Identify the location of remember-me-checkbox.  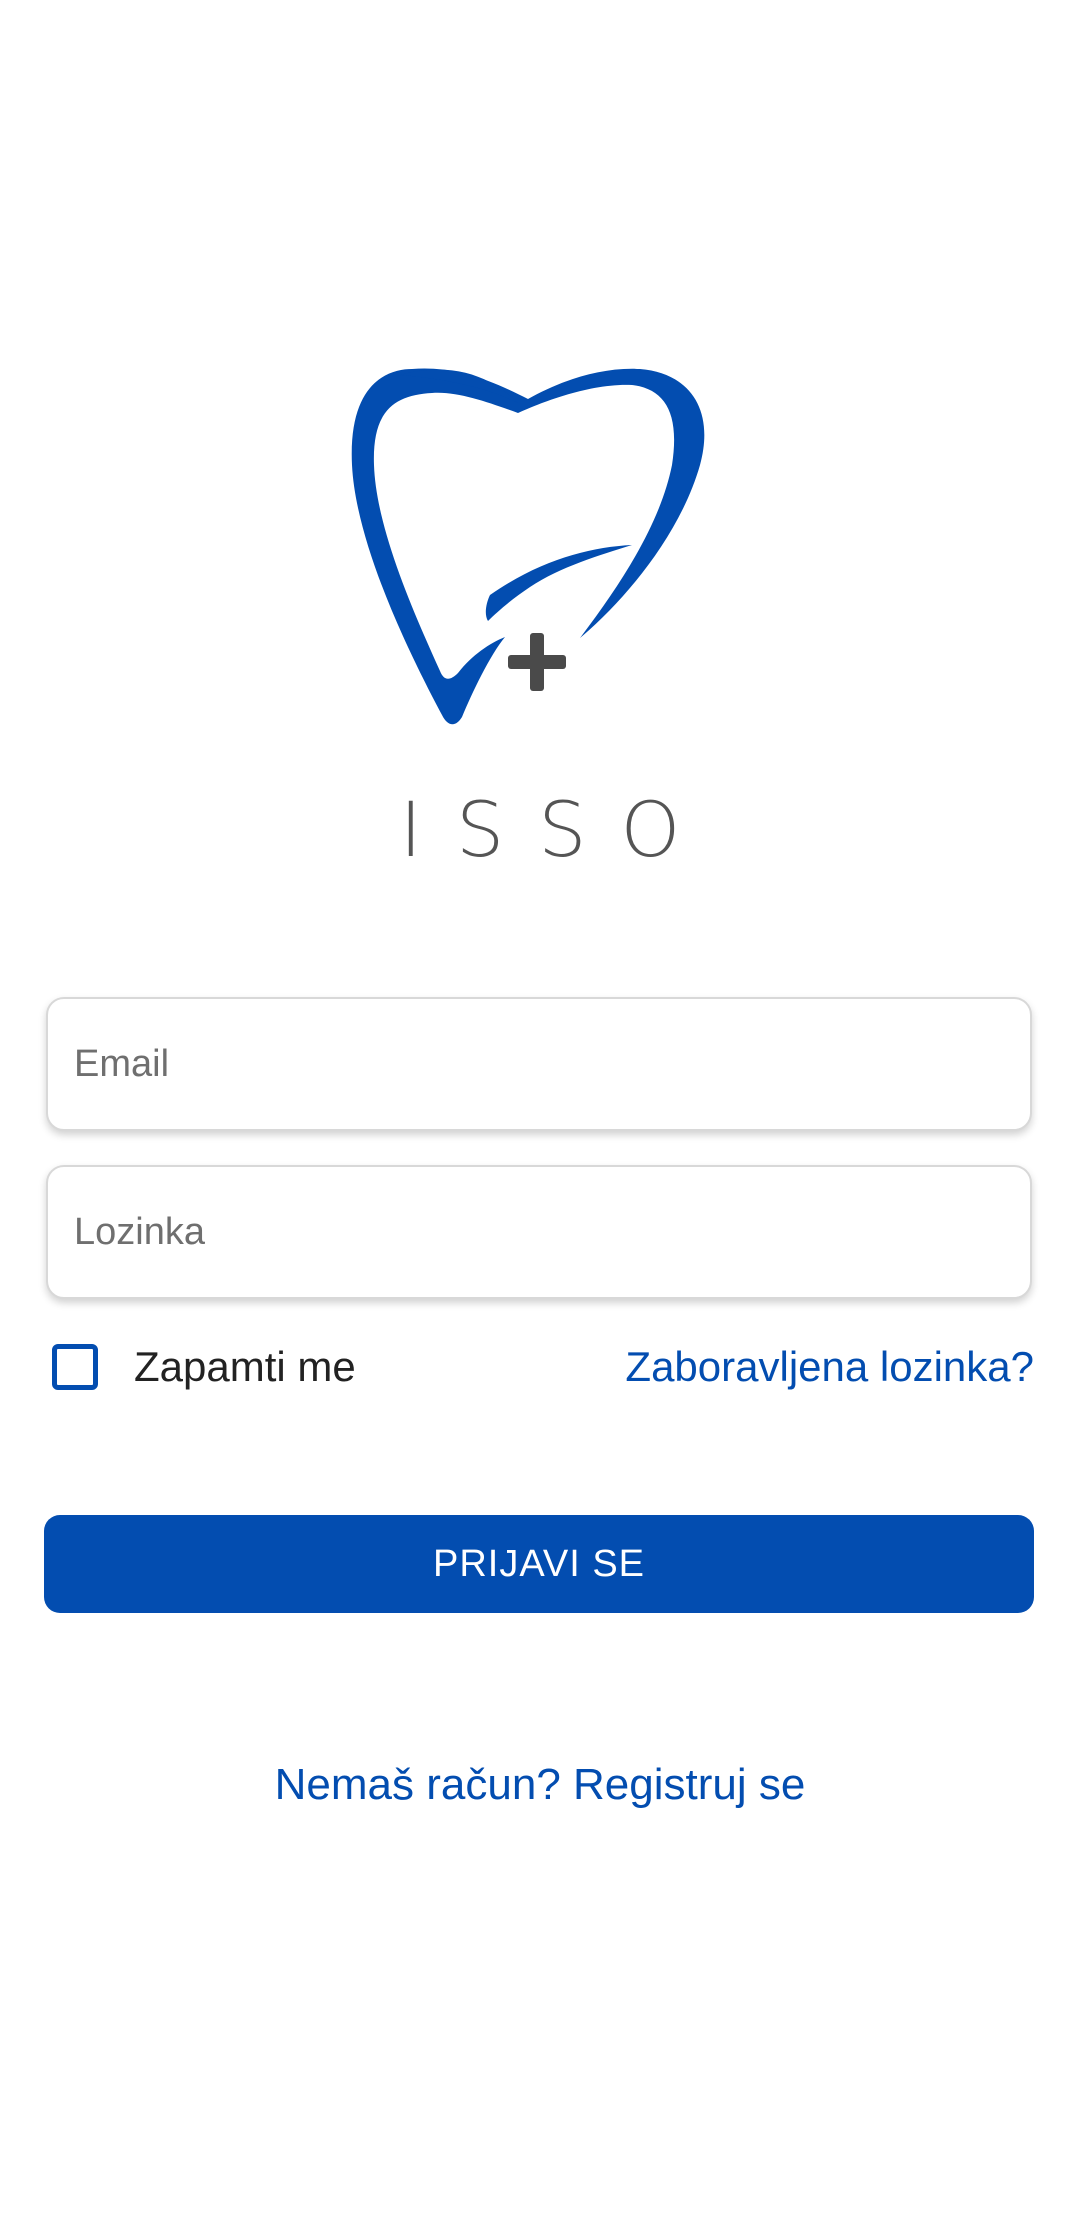
(75, 1367).